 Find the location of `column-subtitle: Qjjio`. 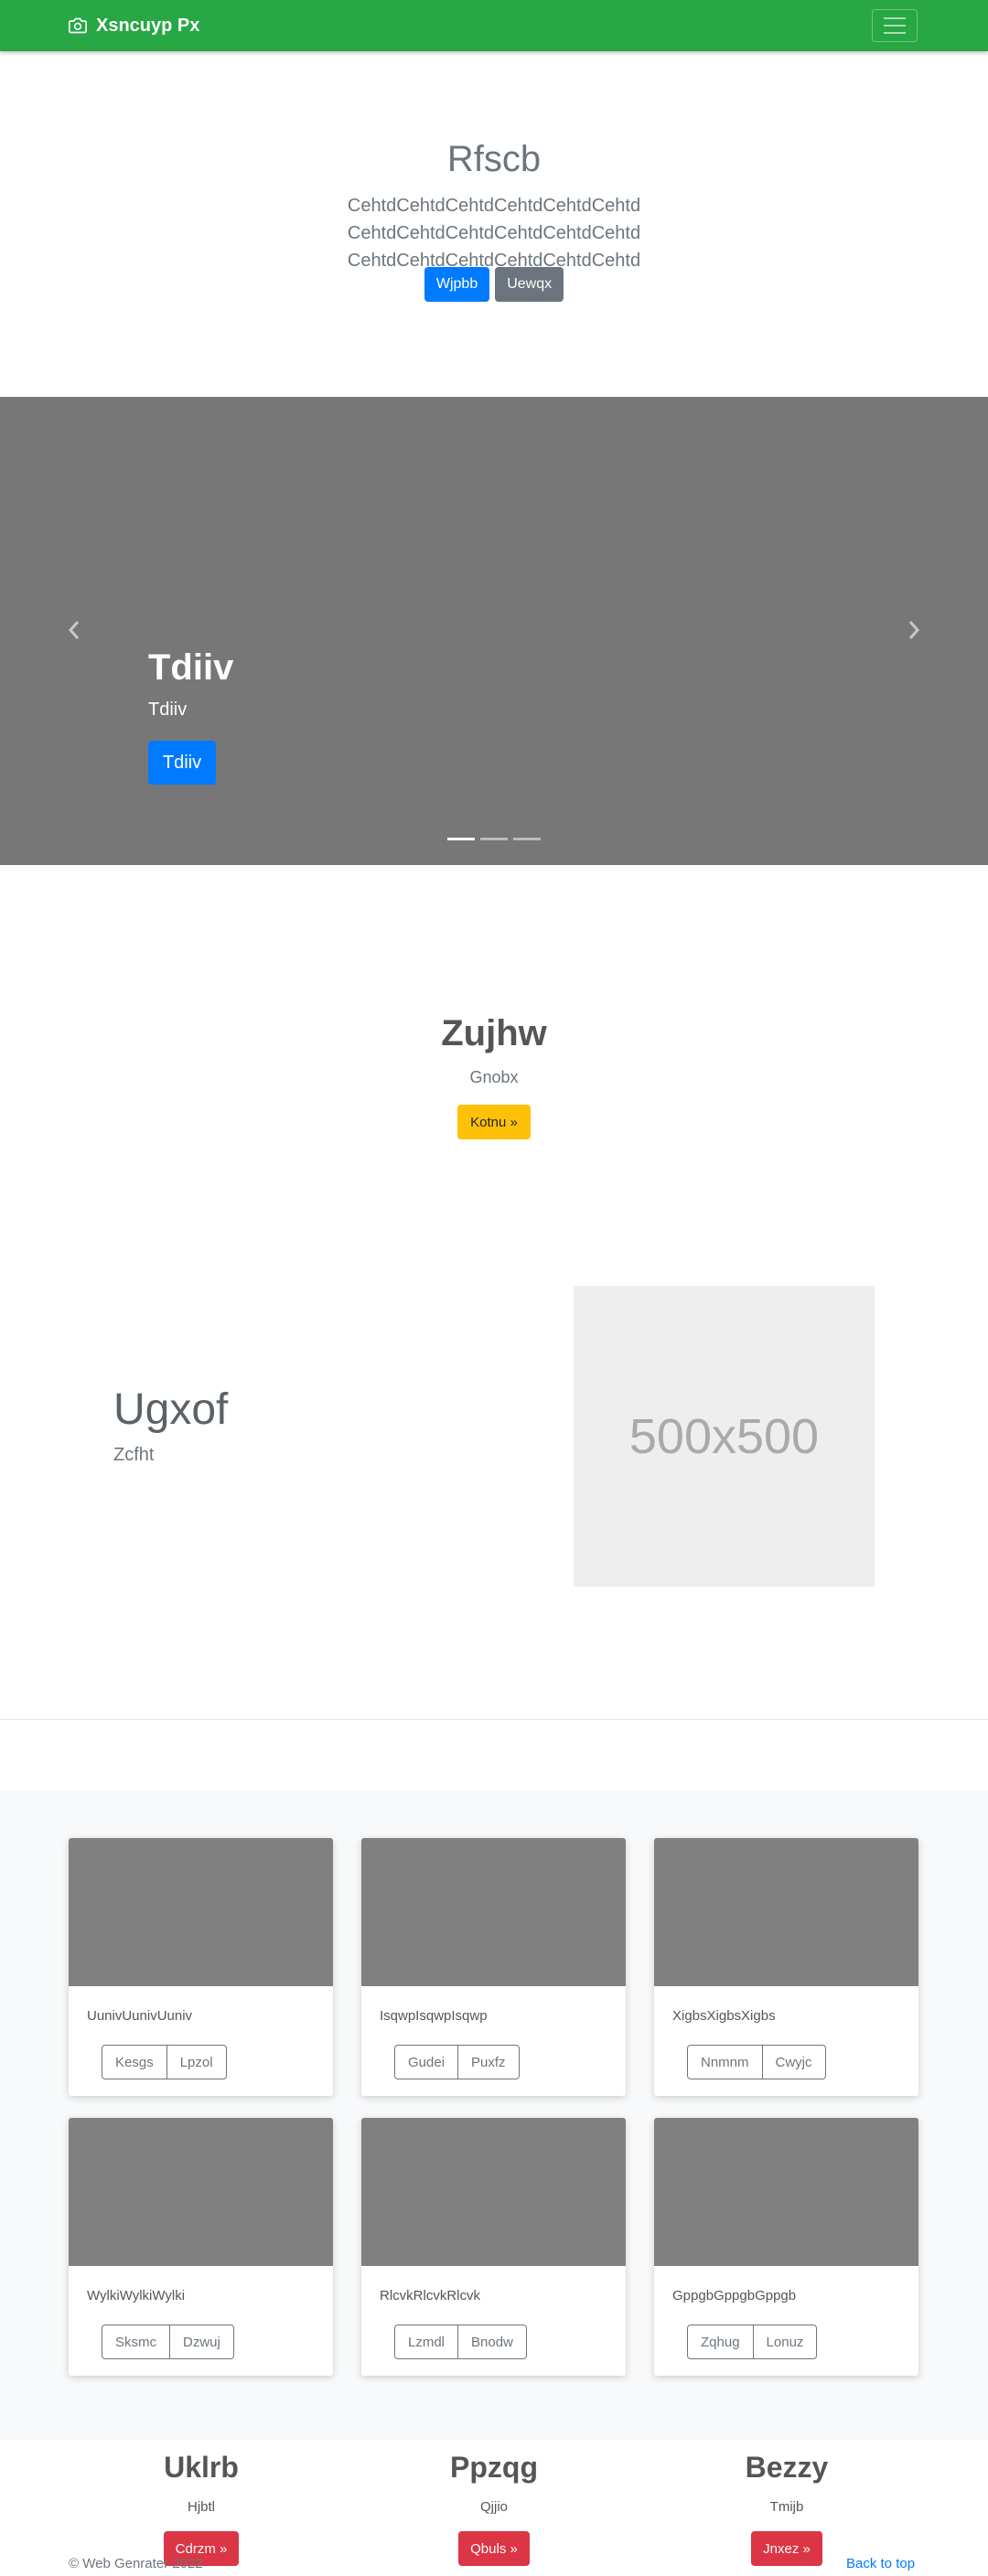

column-subtitle: Qjjio is located at coordinates (493, 2507).